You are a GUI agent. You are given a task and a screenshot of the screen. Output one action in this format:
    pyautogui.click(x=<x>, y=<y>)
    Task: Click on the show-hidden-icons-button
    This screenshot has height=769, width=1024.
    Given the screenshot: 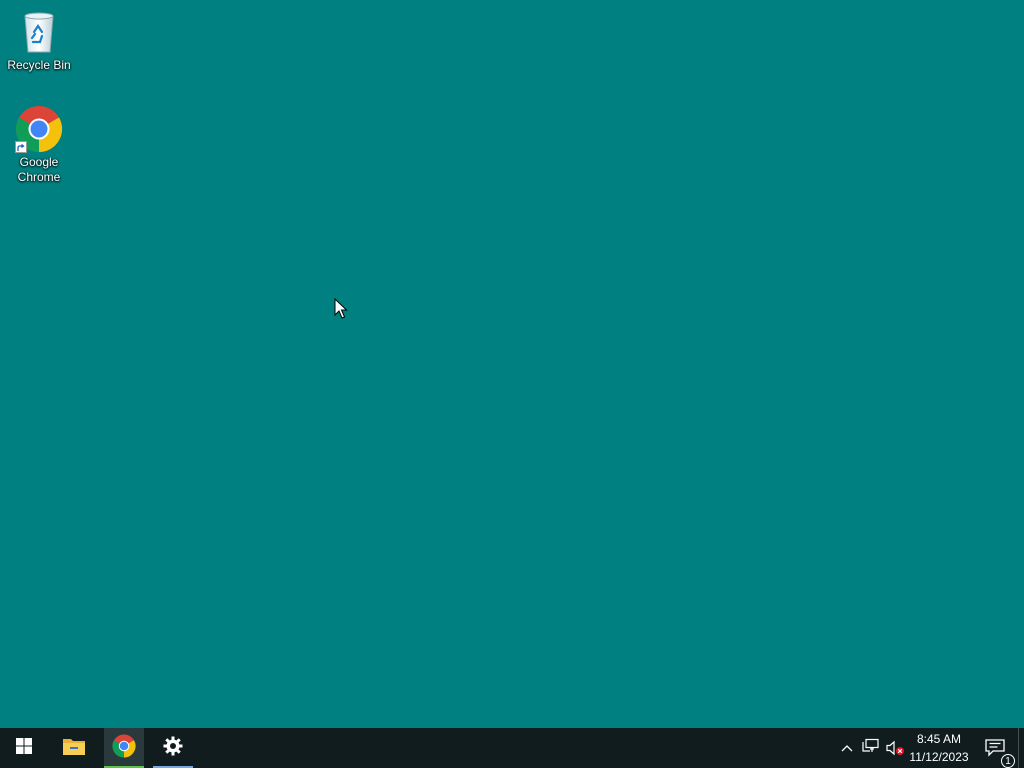 What is the action you would take?
    pyautogui.click(x=847, y=748)
    